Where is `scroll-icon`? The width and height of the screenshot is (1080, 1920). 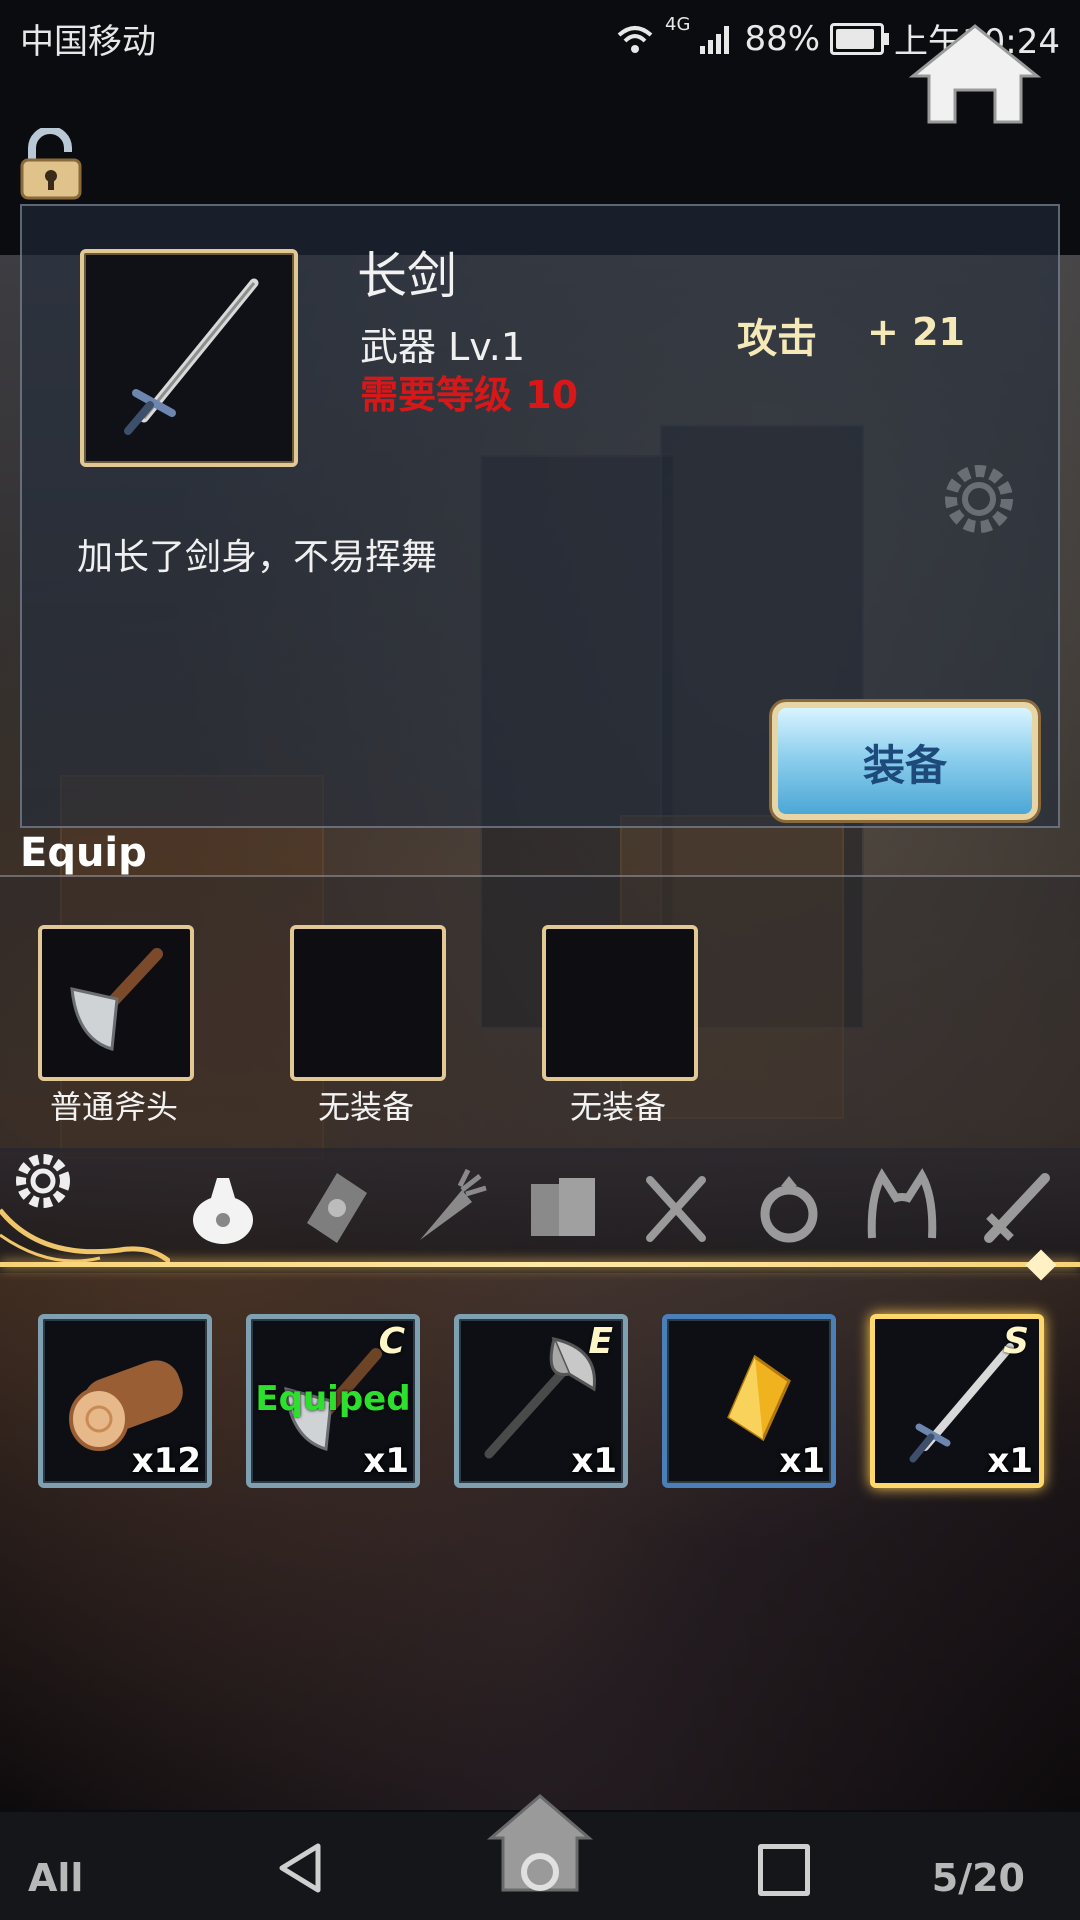 scroll-icon is located at coordinates (337, 1208).